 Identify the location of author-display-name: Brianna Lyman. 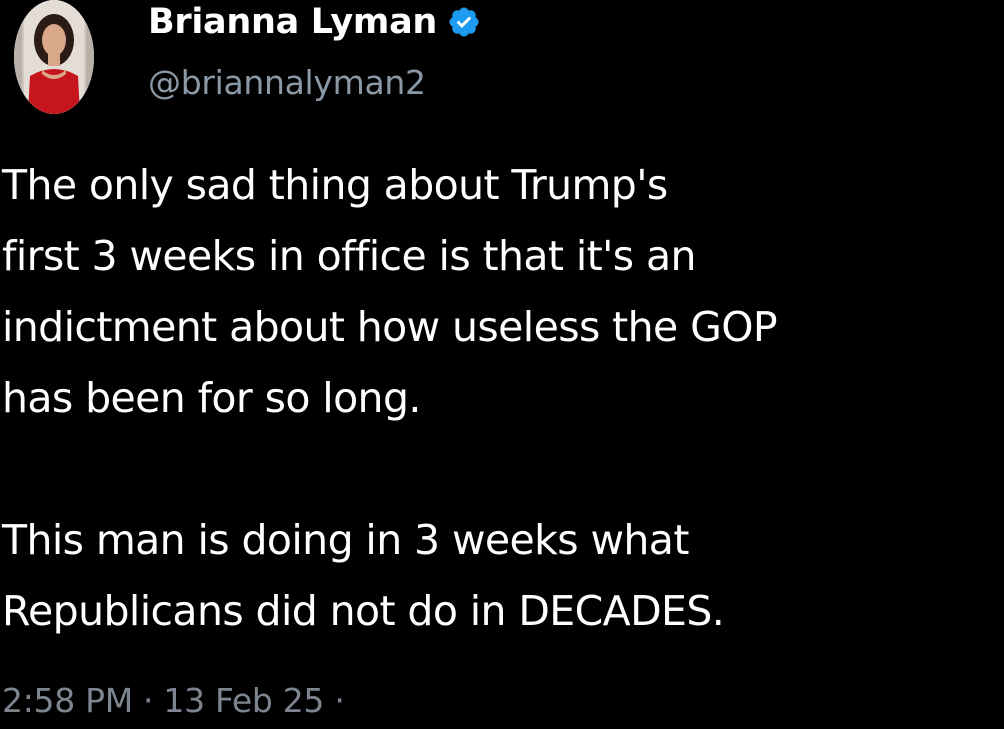
(292, 22).